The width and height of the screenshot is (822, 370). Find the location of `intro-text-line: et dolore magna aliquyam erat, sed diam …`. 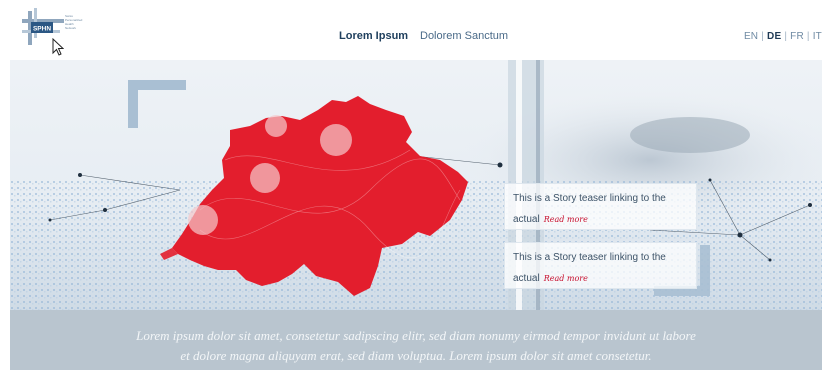

intro-text-line: et dolore magna aliquyam erat, sed diam … is located at coordinates (416, 355).